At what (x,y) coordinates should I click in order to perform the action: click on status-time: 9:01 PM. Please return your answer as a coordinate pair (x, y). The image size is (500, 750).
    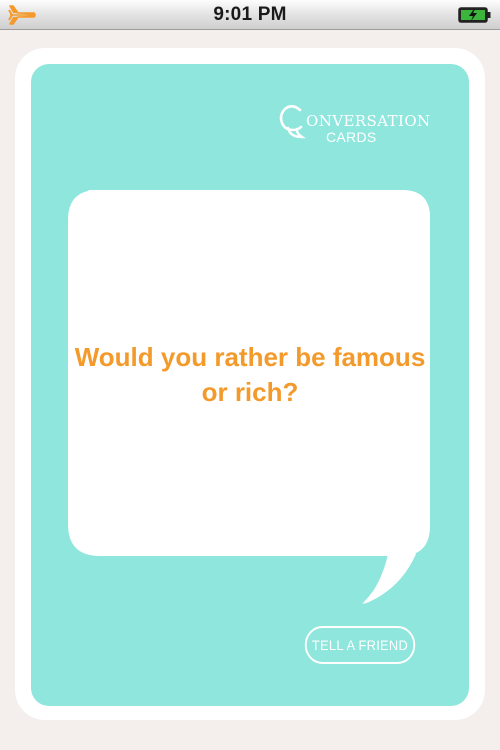
    Looking at the image, I should click on (250, 14).